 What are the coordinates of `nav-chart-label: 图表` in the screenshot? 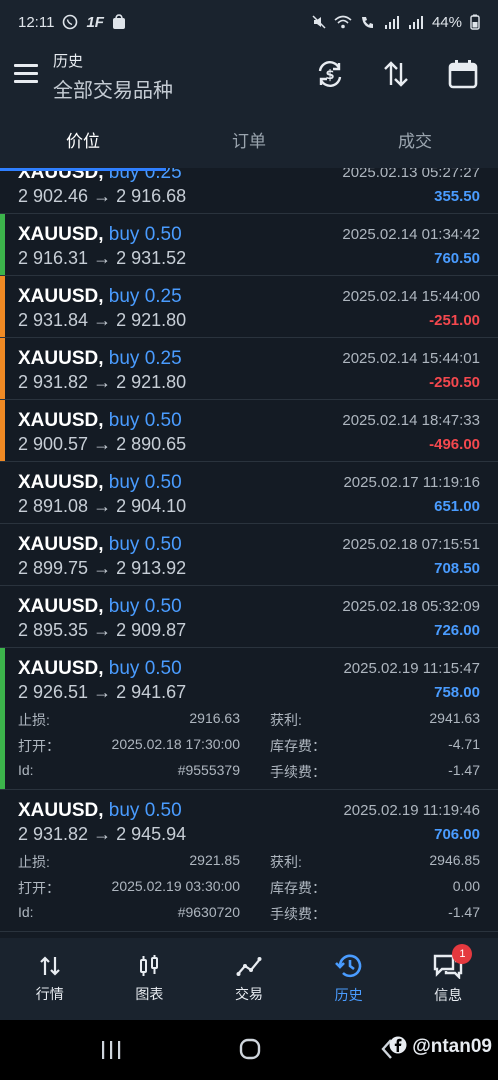 It's located at (149, 994).